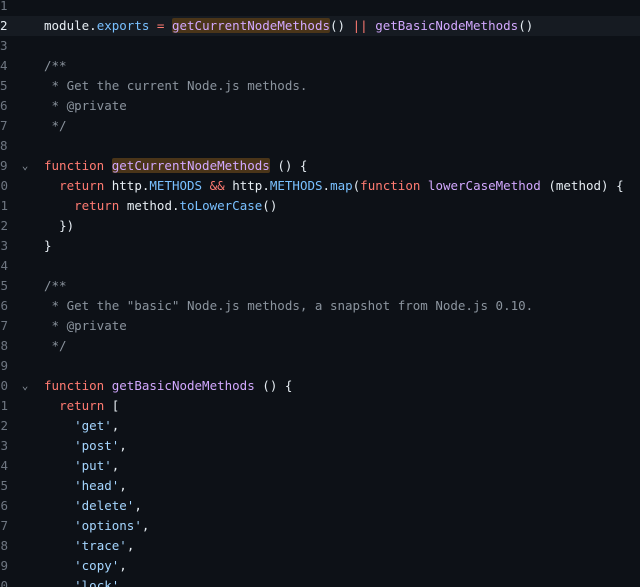  Describe the element at coordinates (97, 465) in the screenshot. I see `code-text: 'put',` at that location.